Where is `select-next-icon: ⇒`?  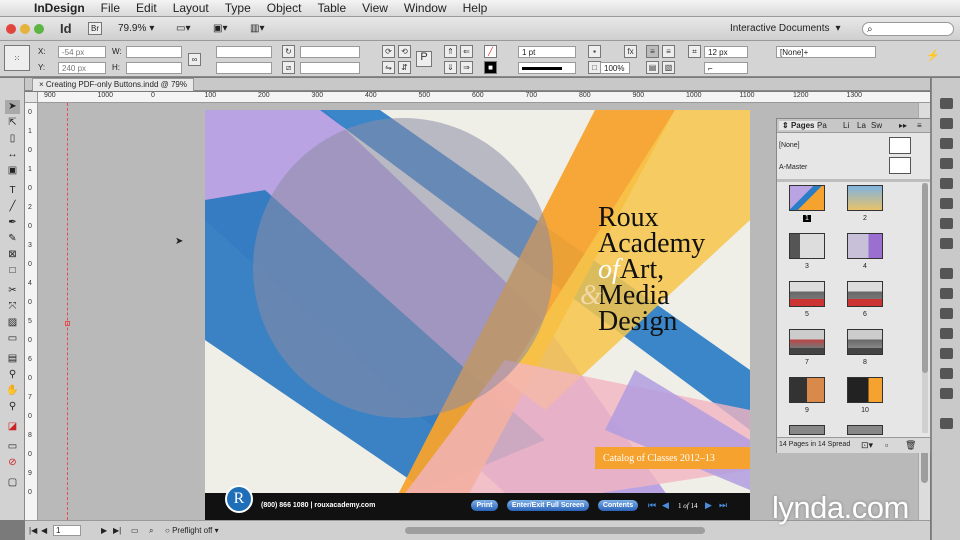
select-next-icon: ⇒ is located at coordinates (466, 67).